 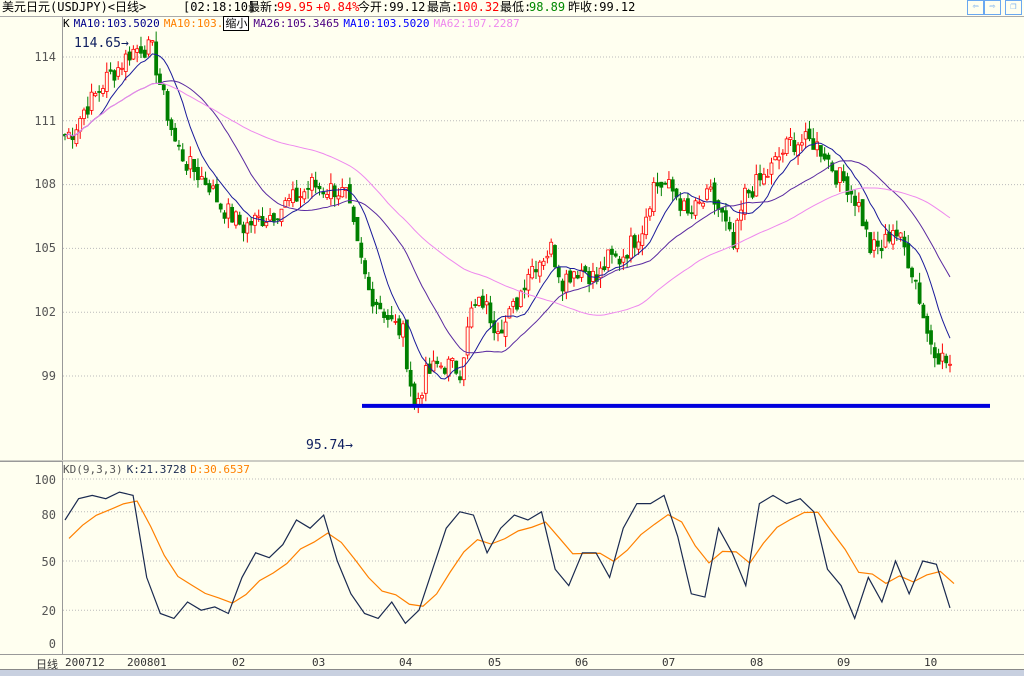 I want to click on date-label: 06, so click(x=582, y=662).